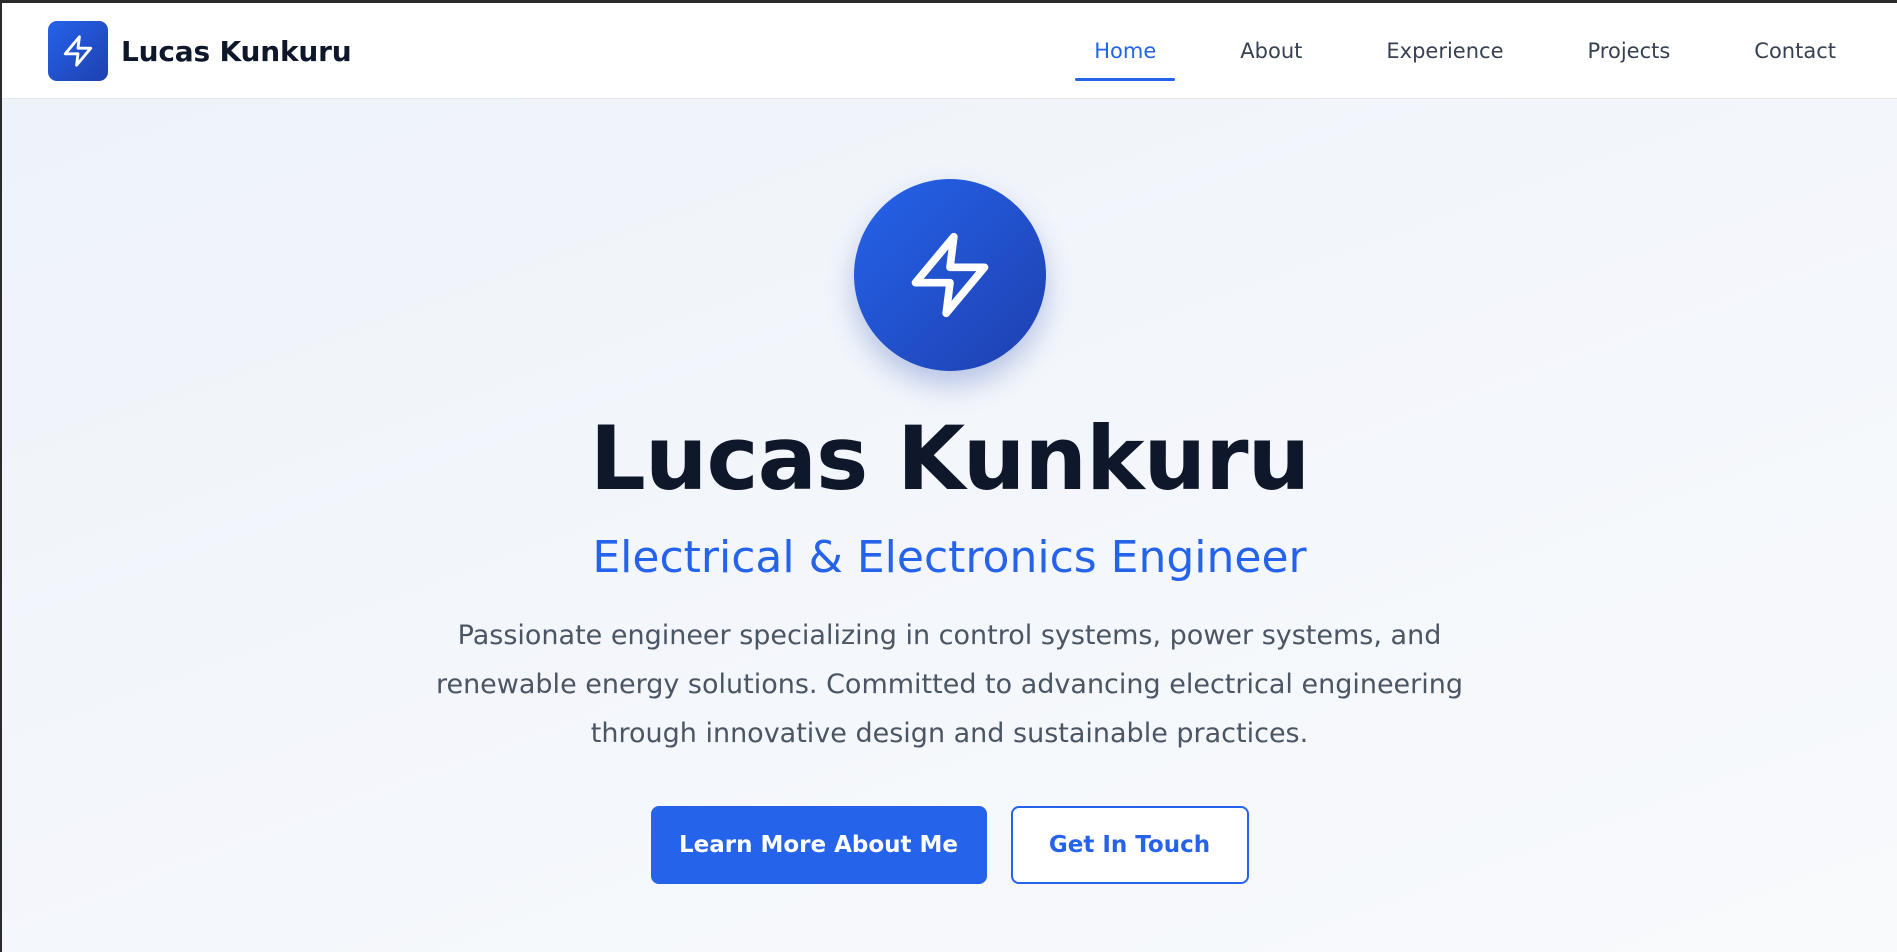 This screenshot has width=1897, height=952. What do you see at coordinates (949, 458) in the screenshot?
I see `hero-name: Lucas Kunkuru` at bounding box center [949, 458].